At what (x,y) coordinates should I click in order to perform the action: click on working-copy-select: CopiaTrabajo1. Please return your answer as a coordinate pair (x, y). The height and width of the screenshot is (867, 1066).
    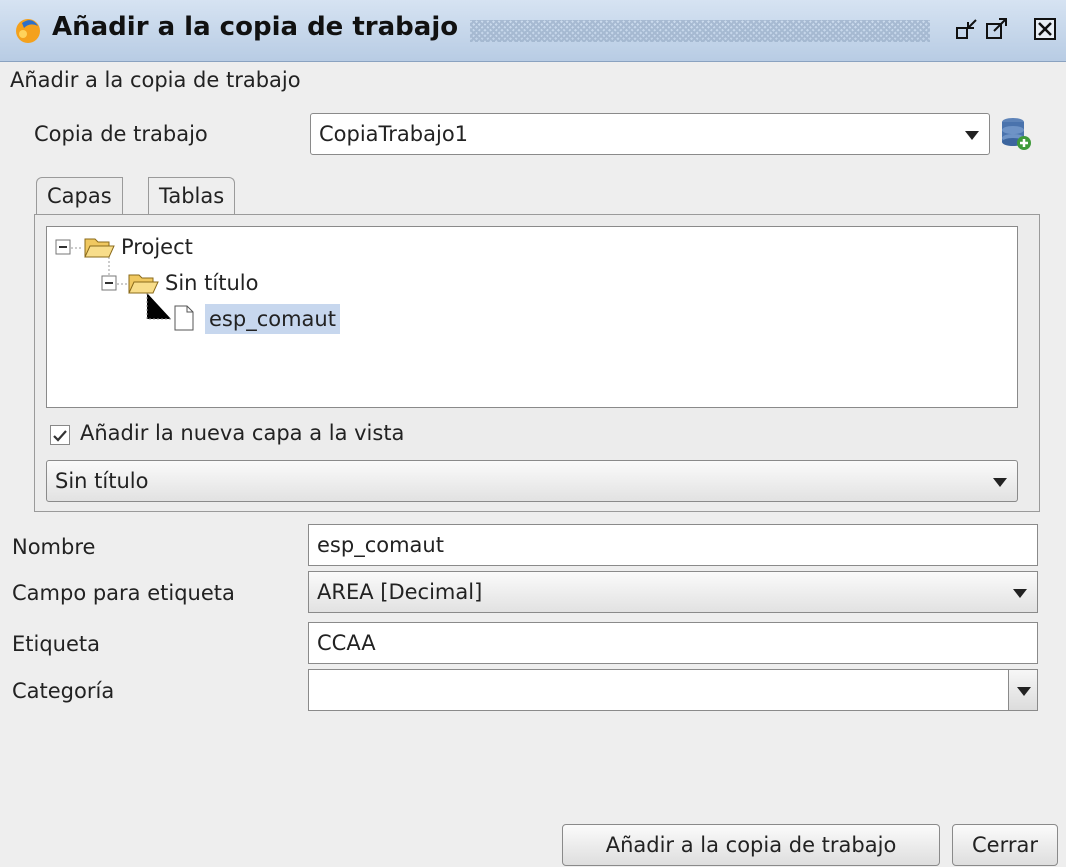
    Looking at the image, I should click on (650, 134).